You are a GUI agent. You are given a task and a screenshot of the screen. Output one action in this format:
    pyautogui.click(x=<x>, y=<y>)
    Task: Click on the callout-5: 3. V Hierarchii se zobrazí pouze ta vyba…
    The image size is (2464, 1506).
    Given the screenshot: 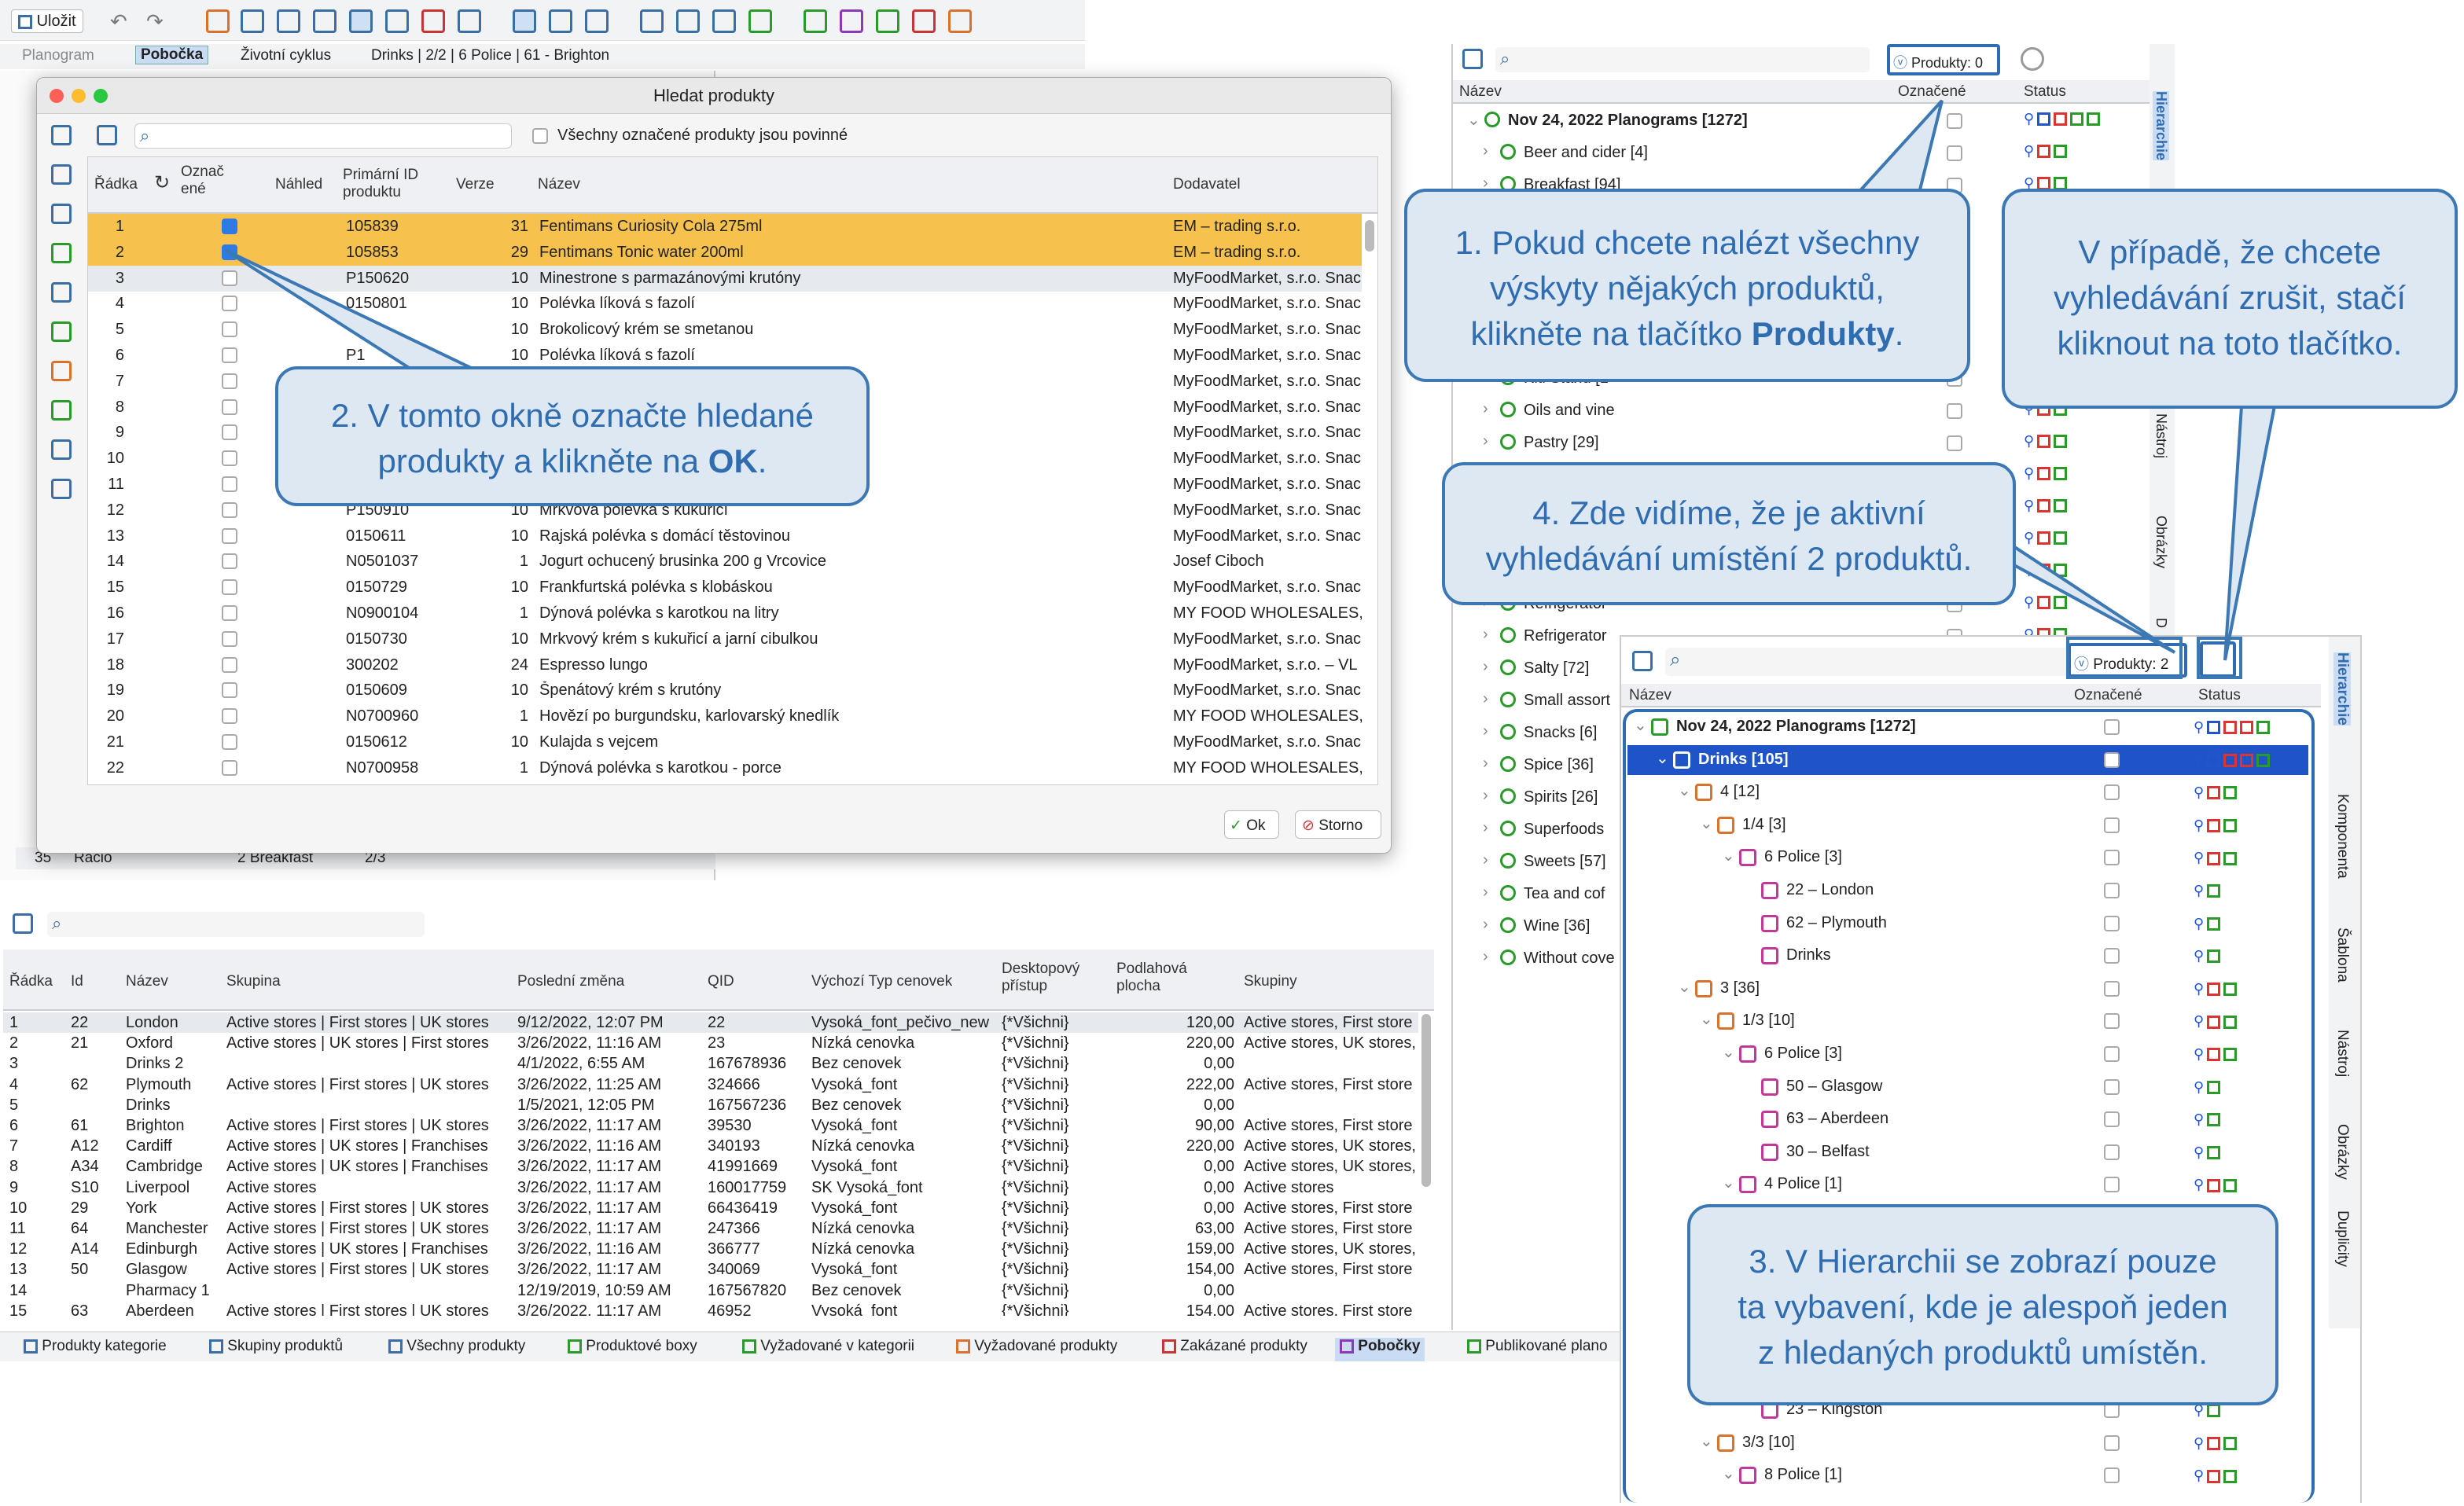 What is the action you would take?
    pyautogui.click(x=1982, y=1304)
    